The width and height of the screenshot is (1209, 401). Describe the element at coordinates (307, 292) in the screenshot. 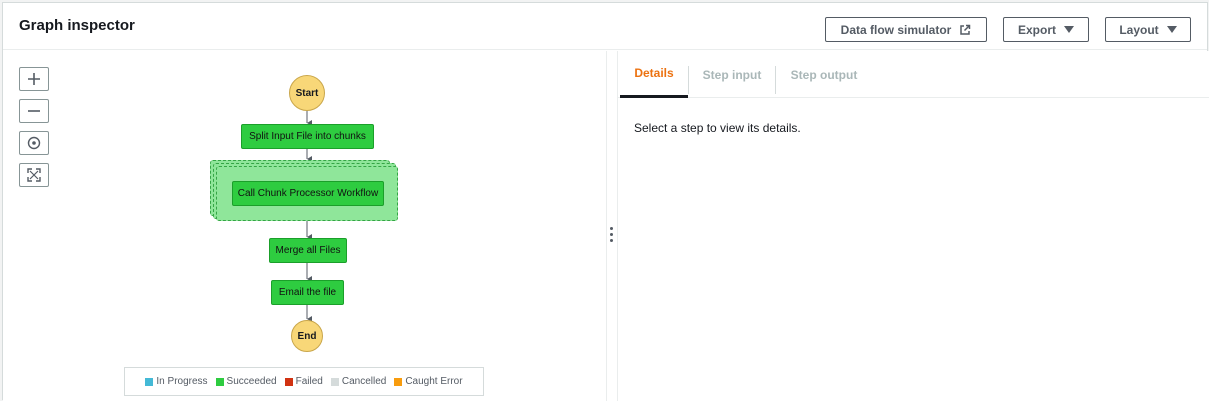

I see `step-email-the-file: Email the file` at that location.